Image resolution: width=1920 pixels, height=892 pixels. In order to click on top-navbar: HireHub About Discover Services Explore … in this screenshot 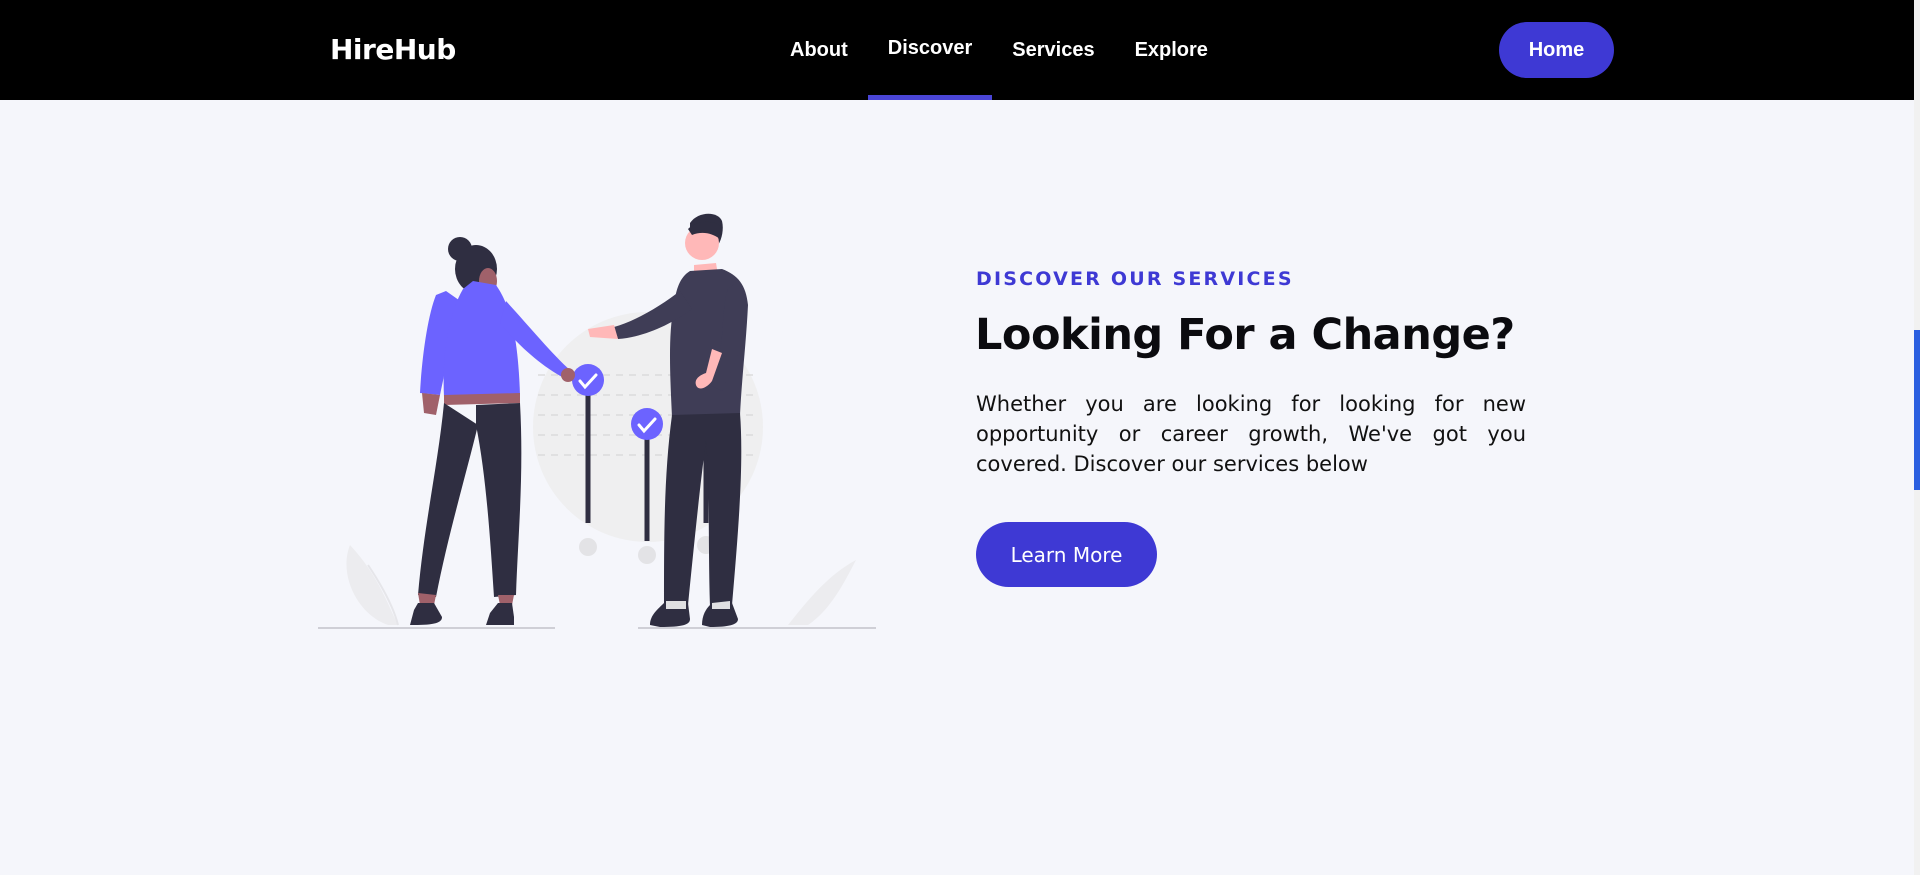, I will do `click(960, 50)`.